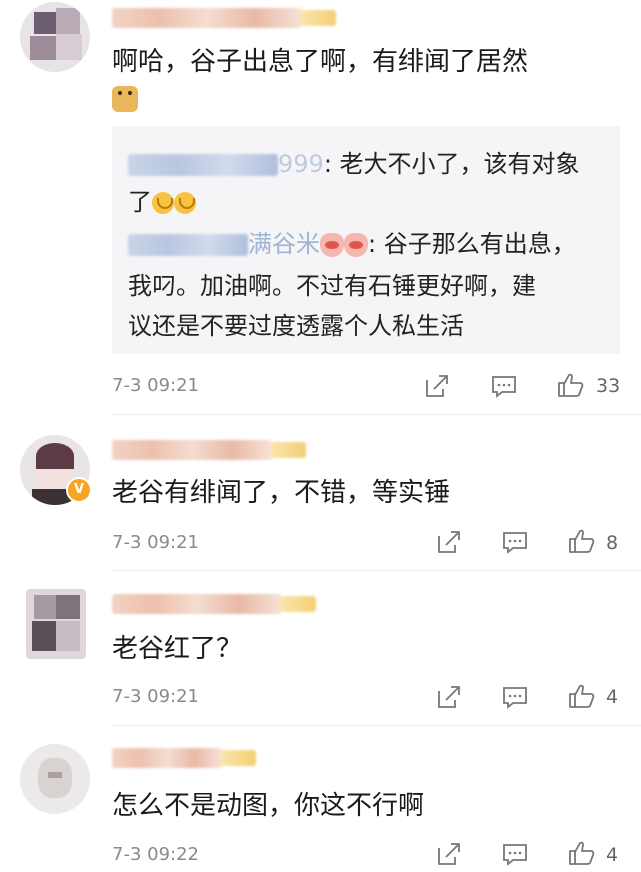 The image size is (641, 872). I want to click on like-count: 33, so click(608, 386).